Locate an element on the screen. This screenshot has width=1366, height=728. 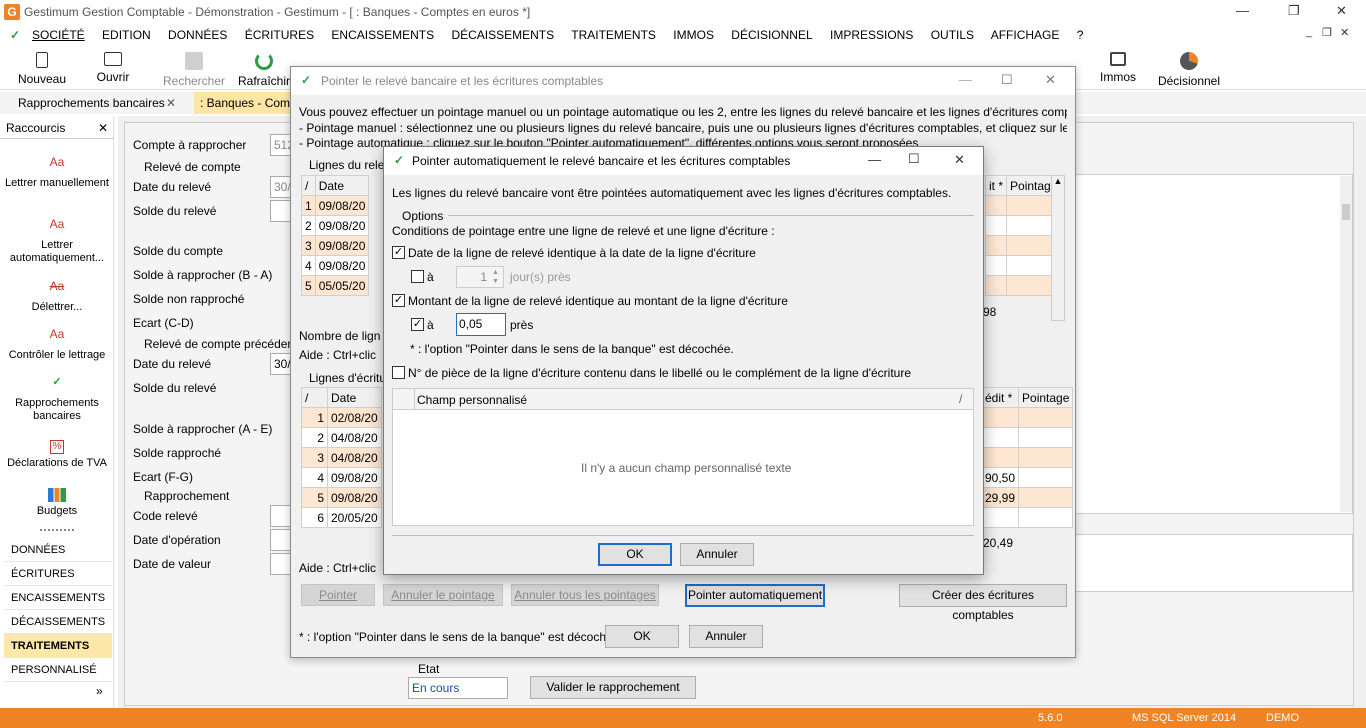
table-row: 3 09/08/20 is located at coordinates (335, 245).